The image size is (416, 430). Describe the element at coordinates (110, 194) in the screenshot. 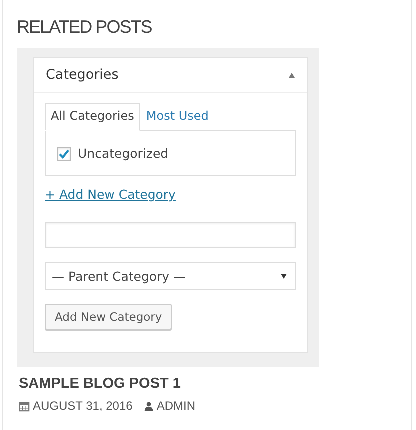

I see `add-category-link: + Add New Category` at that location.